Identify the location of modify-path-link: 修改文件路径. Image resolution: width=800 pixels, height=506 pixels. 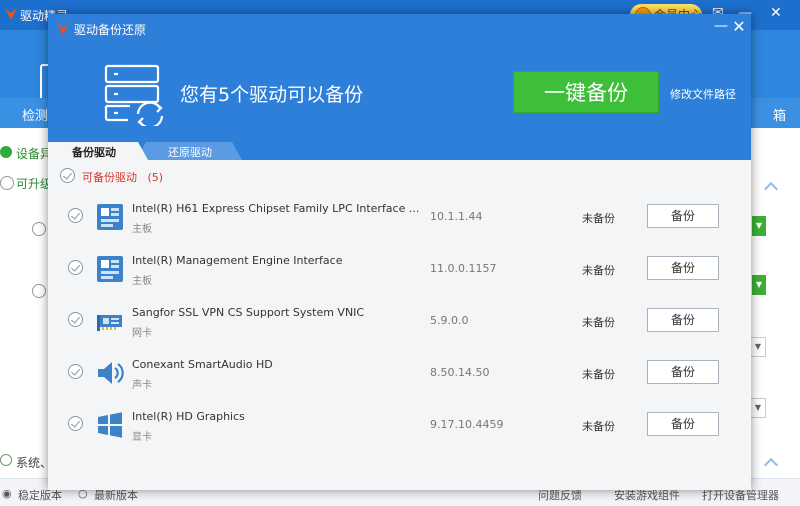
(703, 94).